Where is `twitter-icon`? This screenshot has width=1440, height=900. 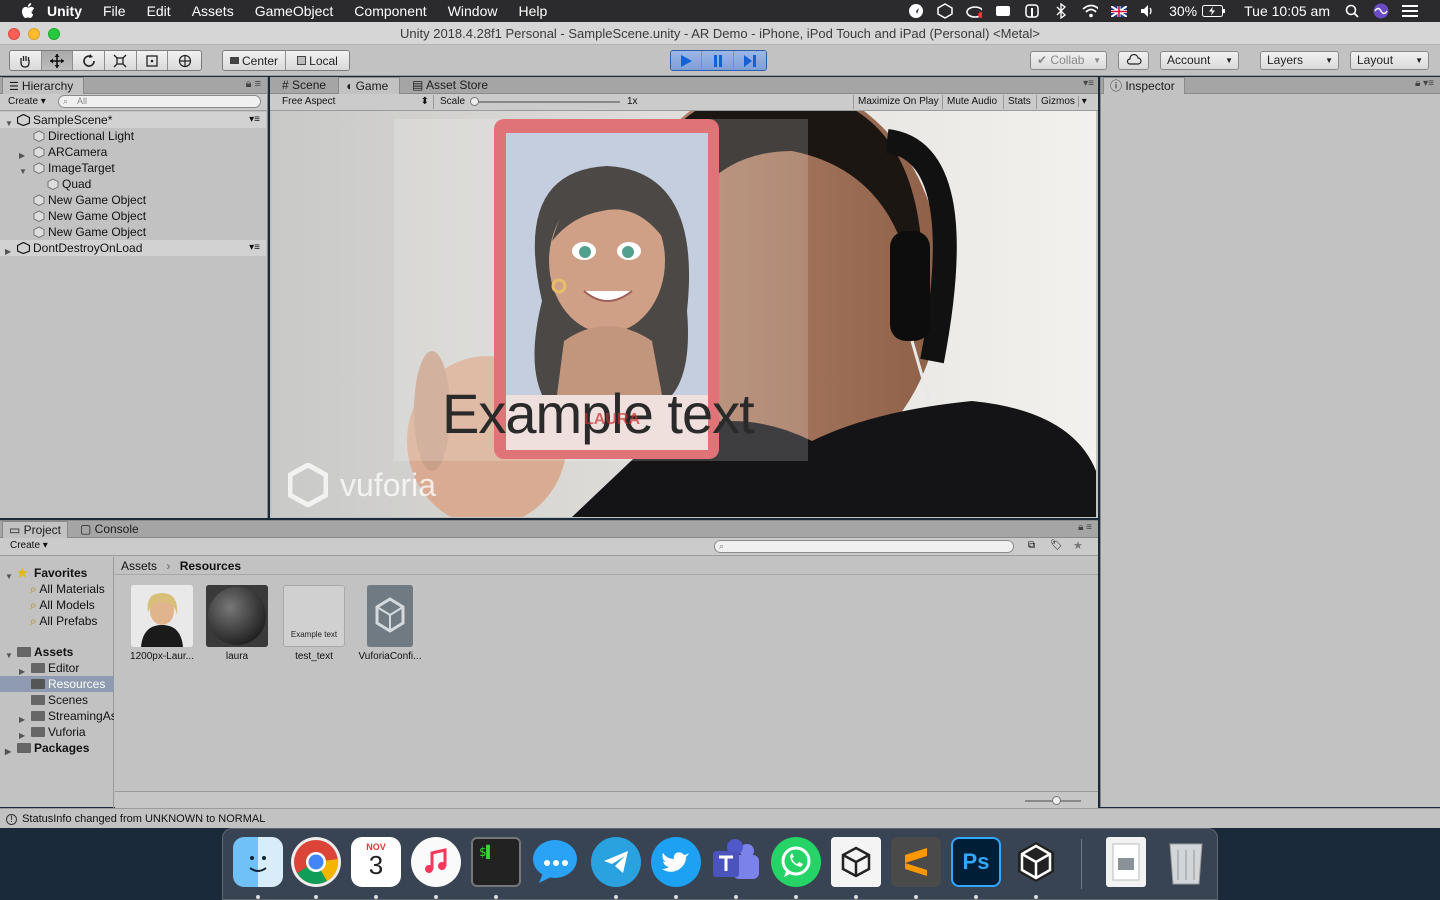 twitter-icon is located at coordinates (676, 862).